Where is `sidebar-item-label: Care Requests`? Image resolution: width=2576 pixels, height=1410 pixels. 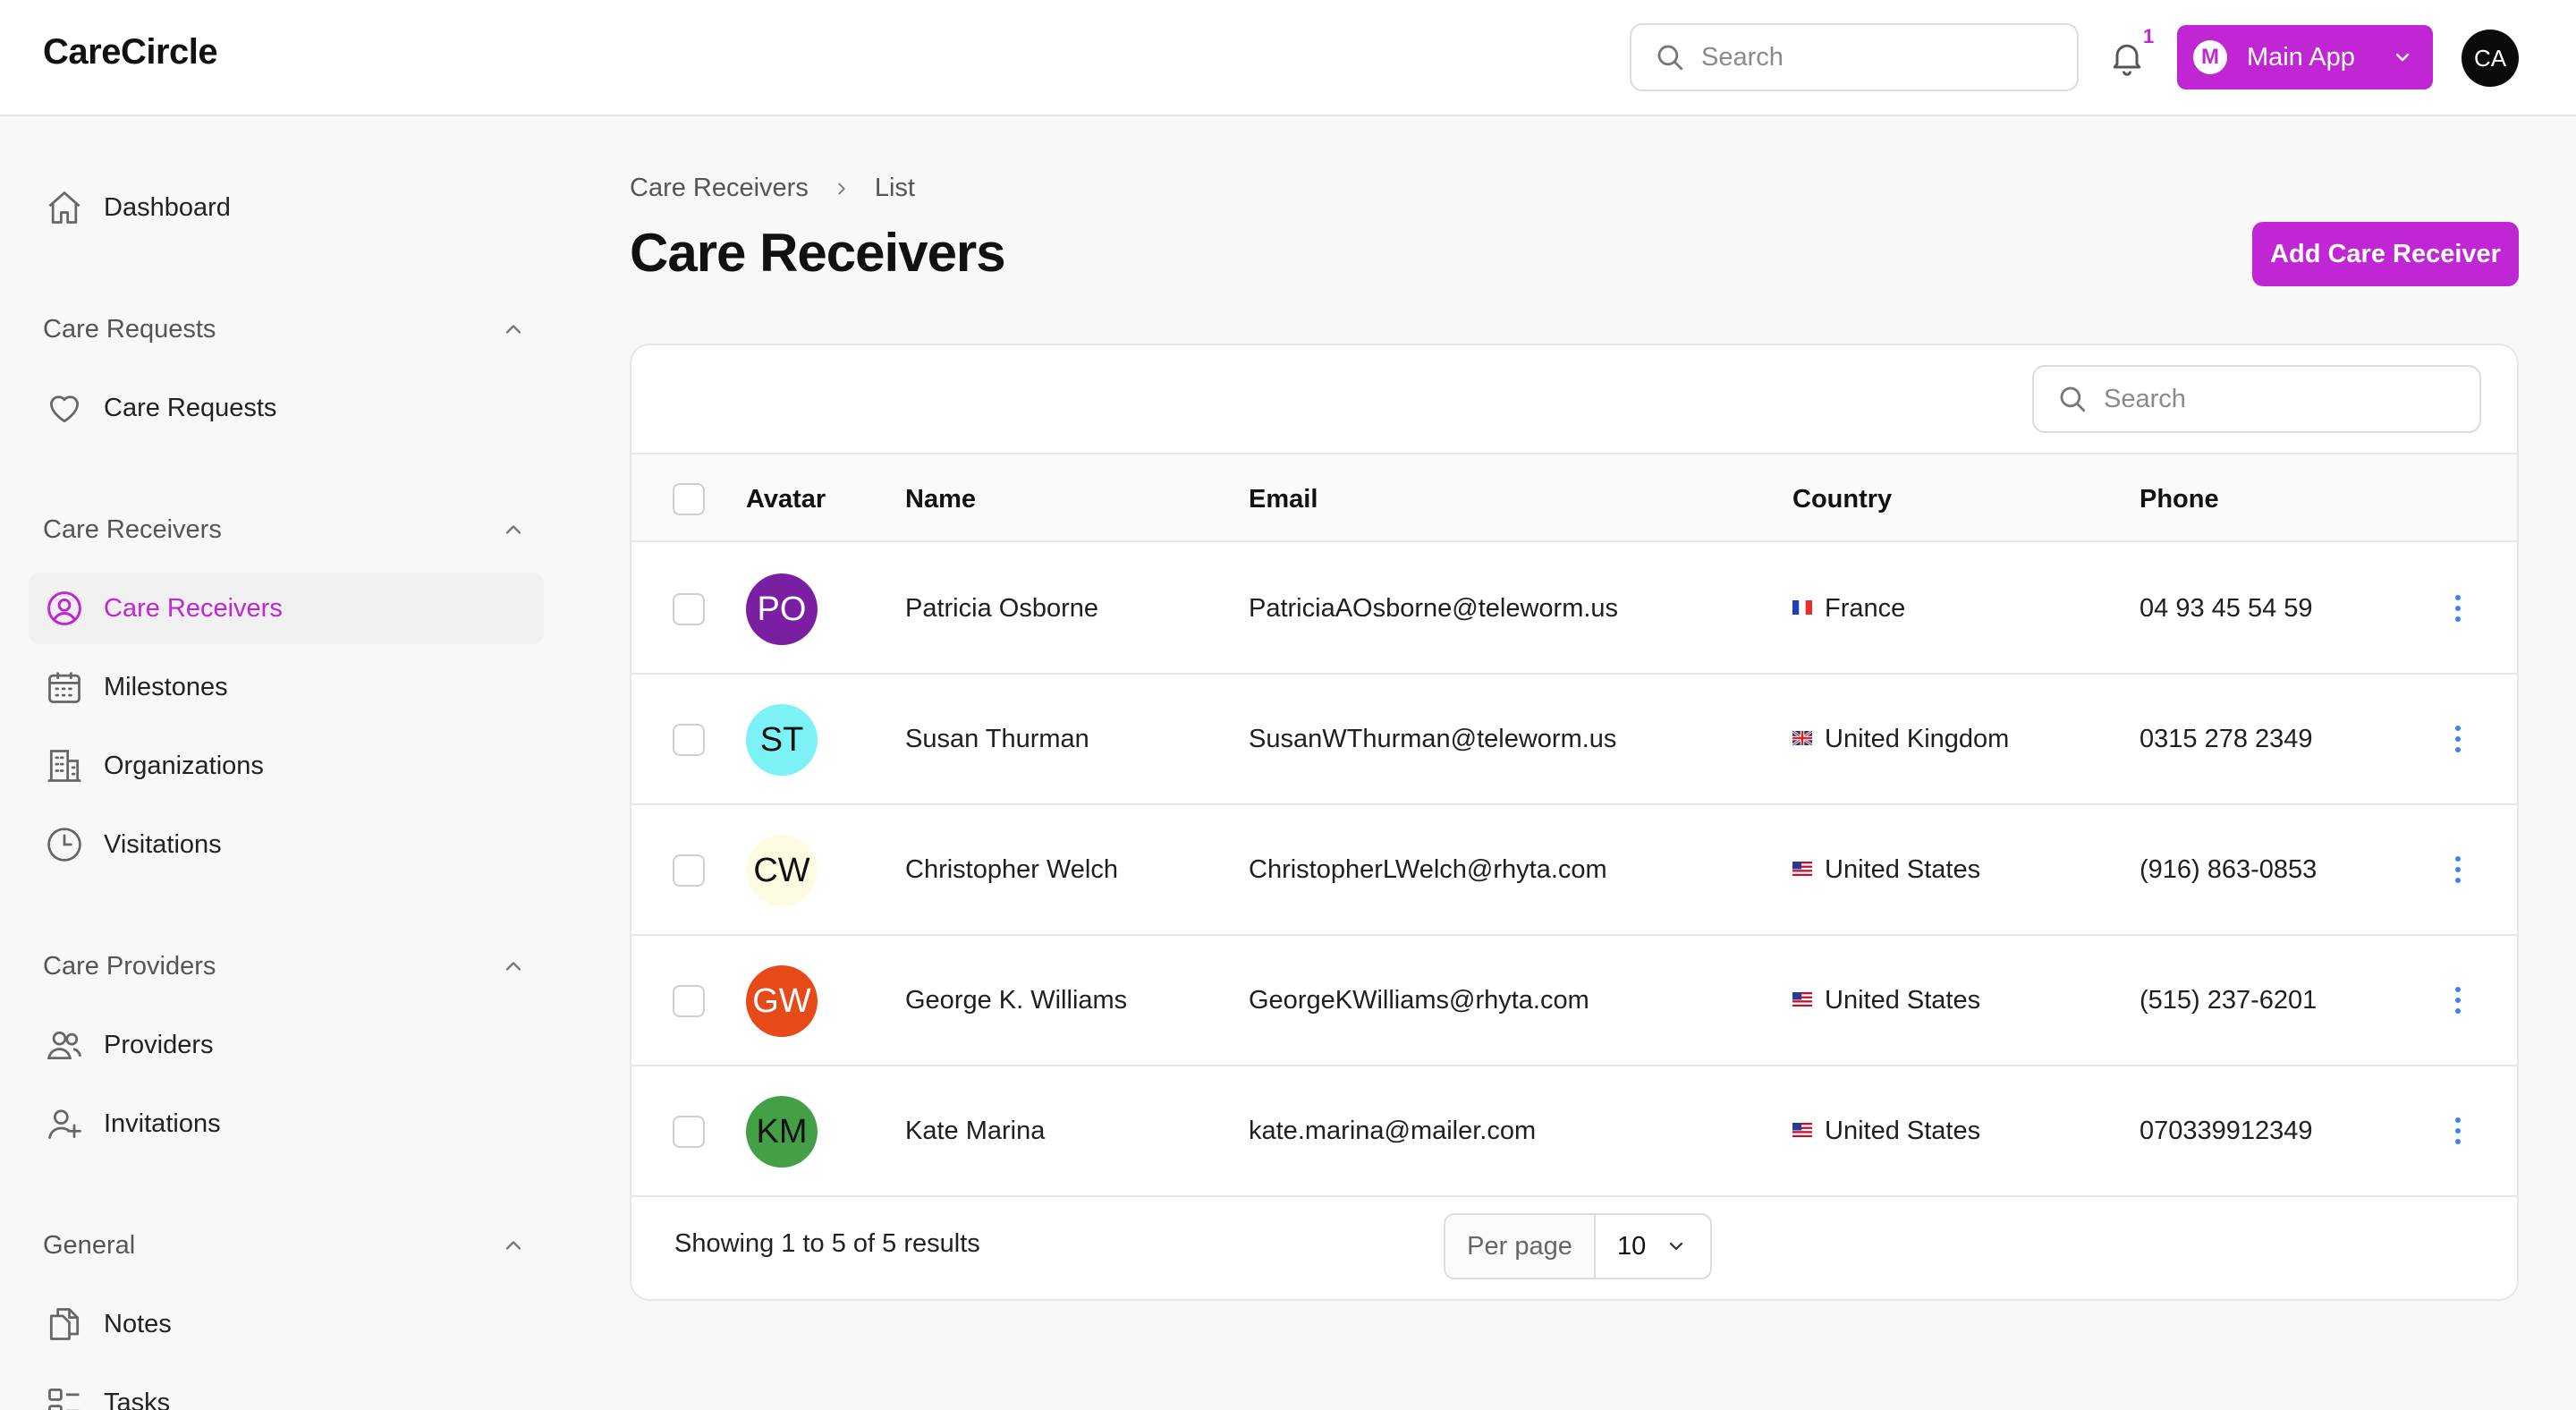
sidebar-item-label: Care Requests is located at coordinates (190, 408).